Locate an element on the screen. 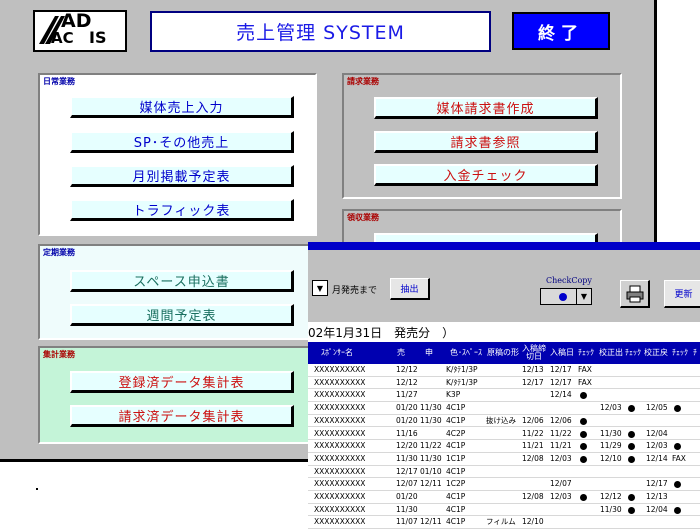  cell-nyuko: 12/06 is located at coordinates (561, 420).